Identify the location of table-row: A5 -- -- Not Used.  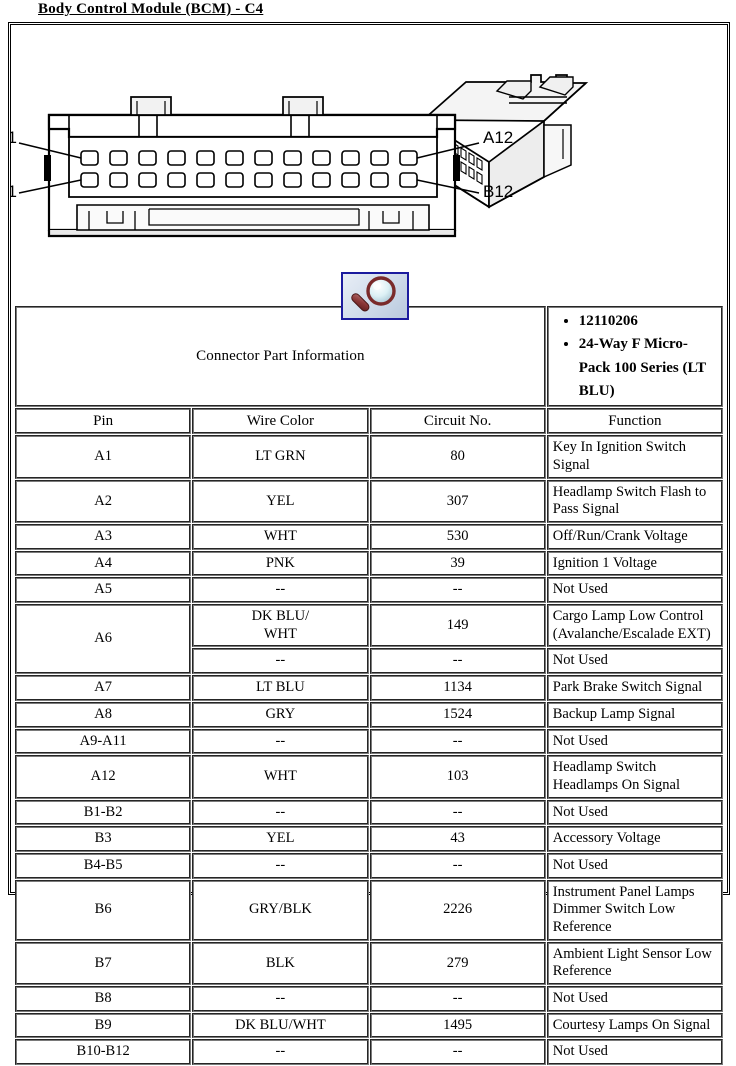
(369, 590).